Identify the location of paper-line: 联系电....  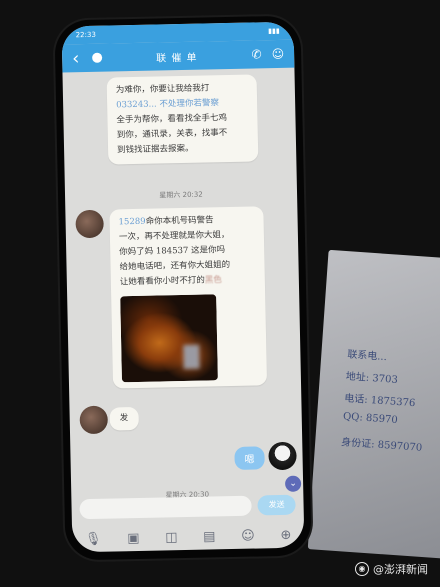
(367, 356).